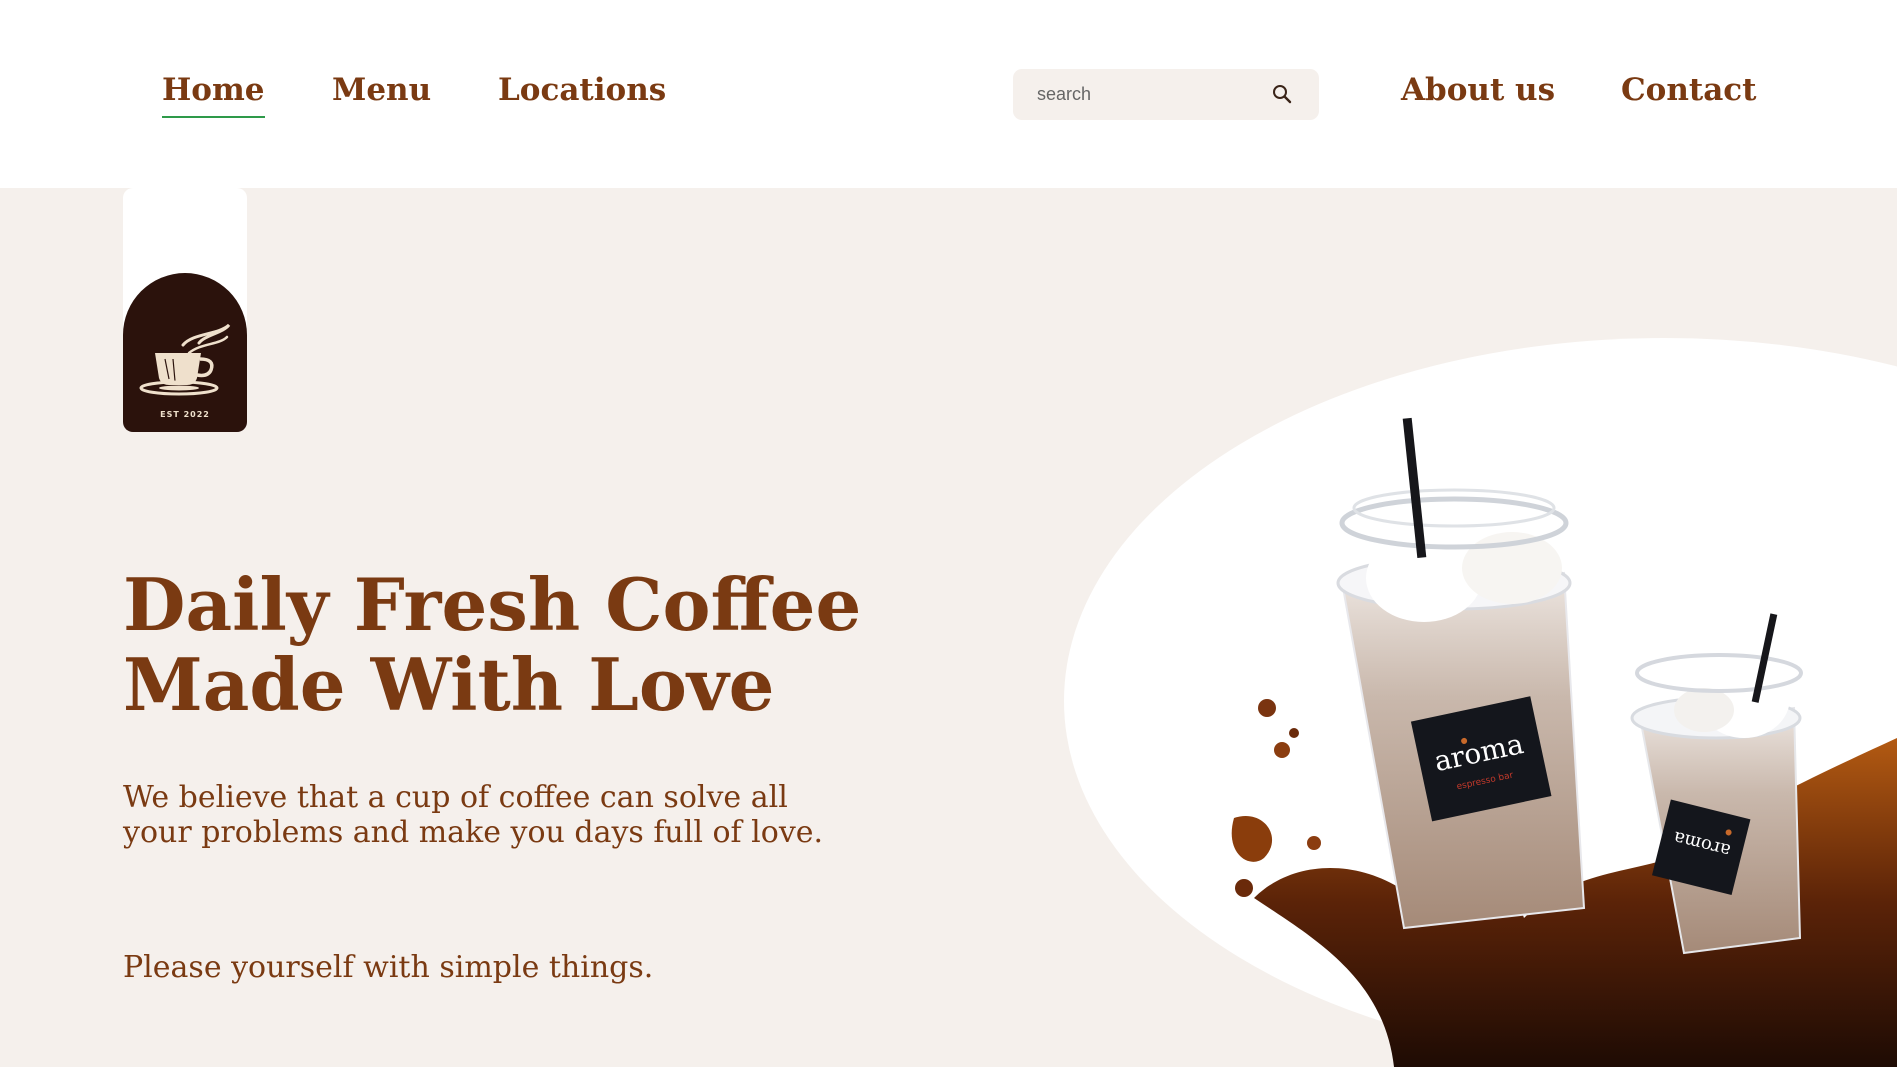 This screenshot has height=1067, width=1897. Describe the element at coordinates (388, 967) in the screenshot. I see `hero-secondary-tagline: Please yourself with simple things.` at that location.